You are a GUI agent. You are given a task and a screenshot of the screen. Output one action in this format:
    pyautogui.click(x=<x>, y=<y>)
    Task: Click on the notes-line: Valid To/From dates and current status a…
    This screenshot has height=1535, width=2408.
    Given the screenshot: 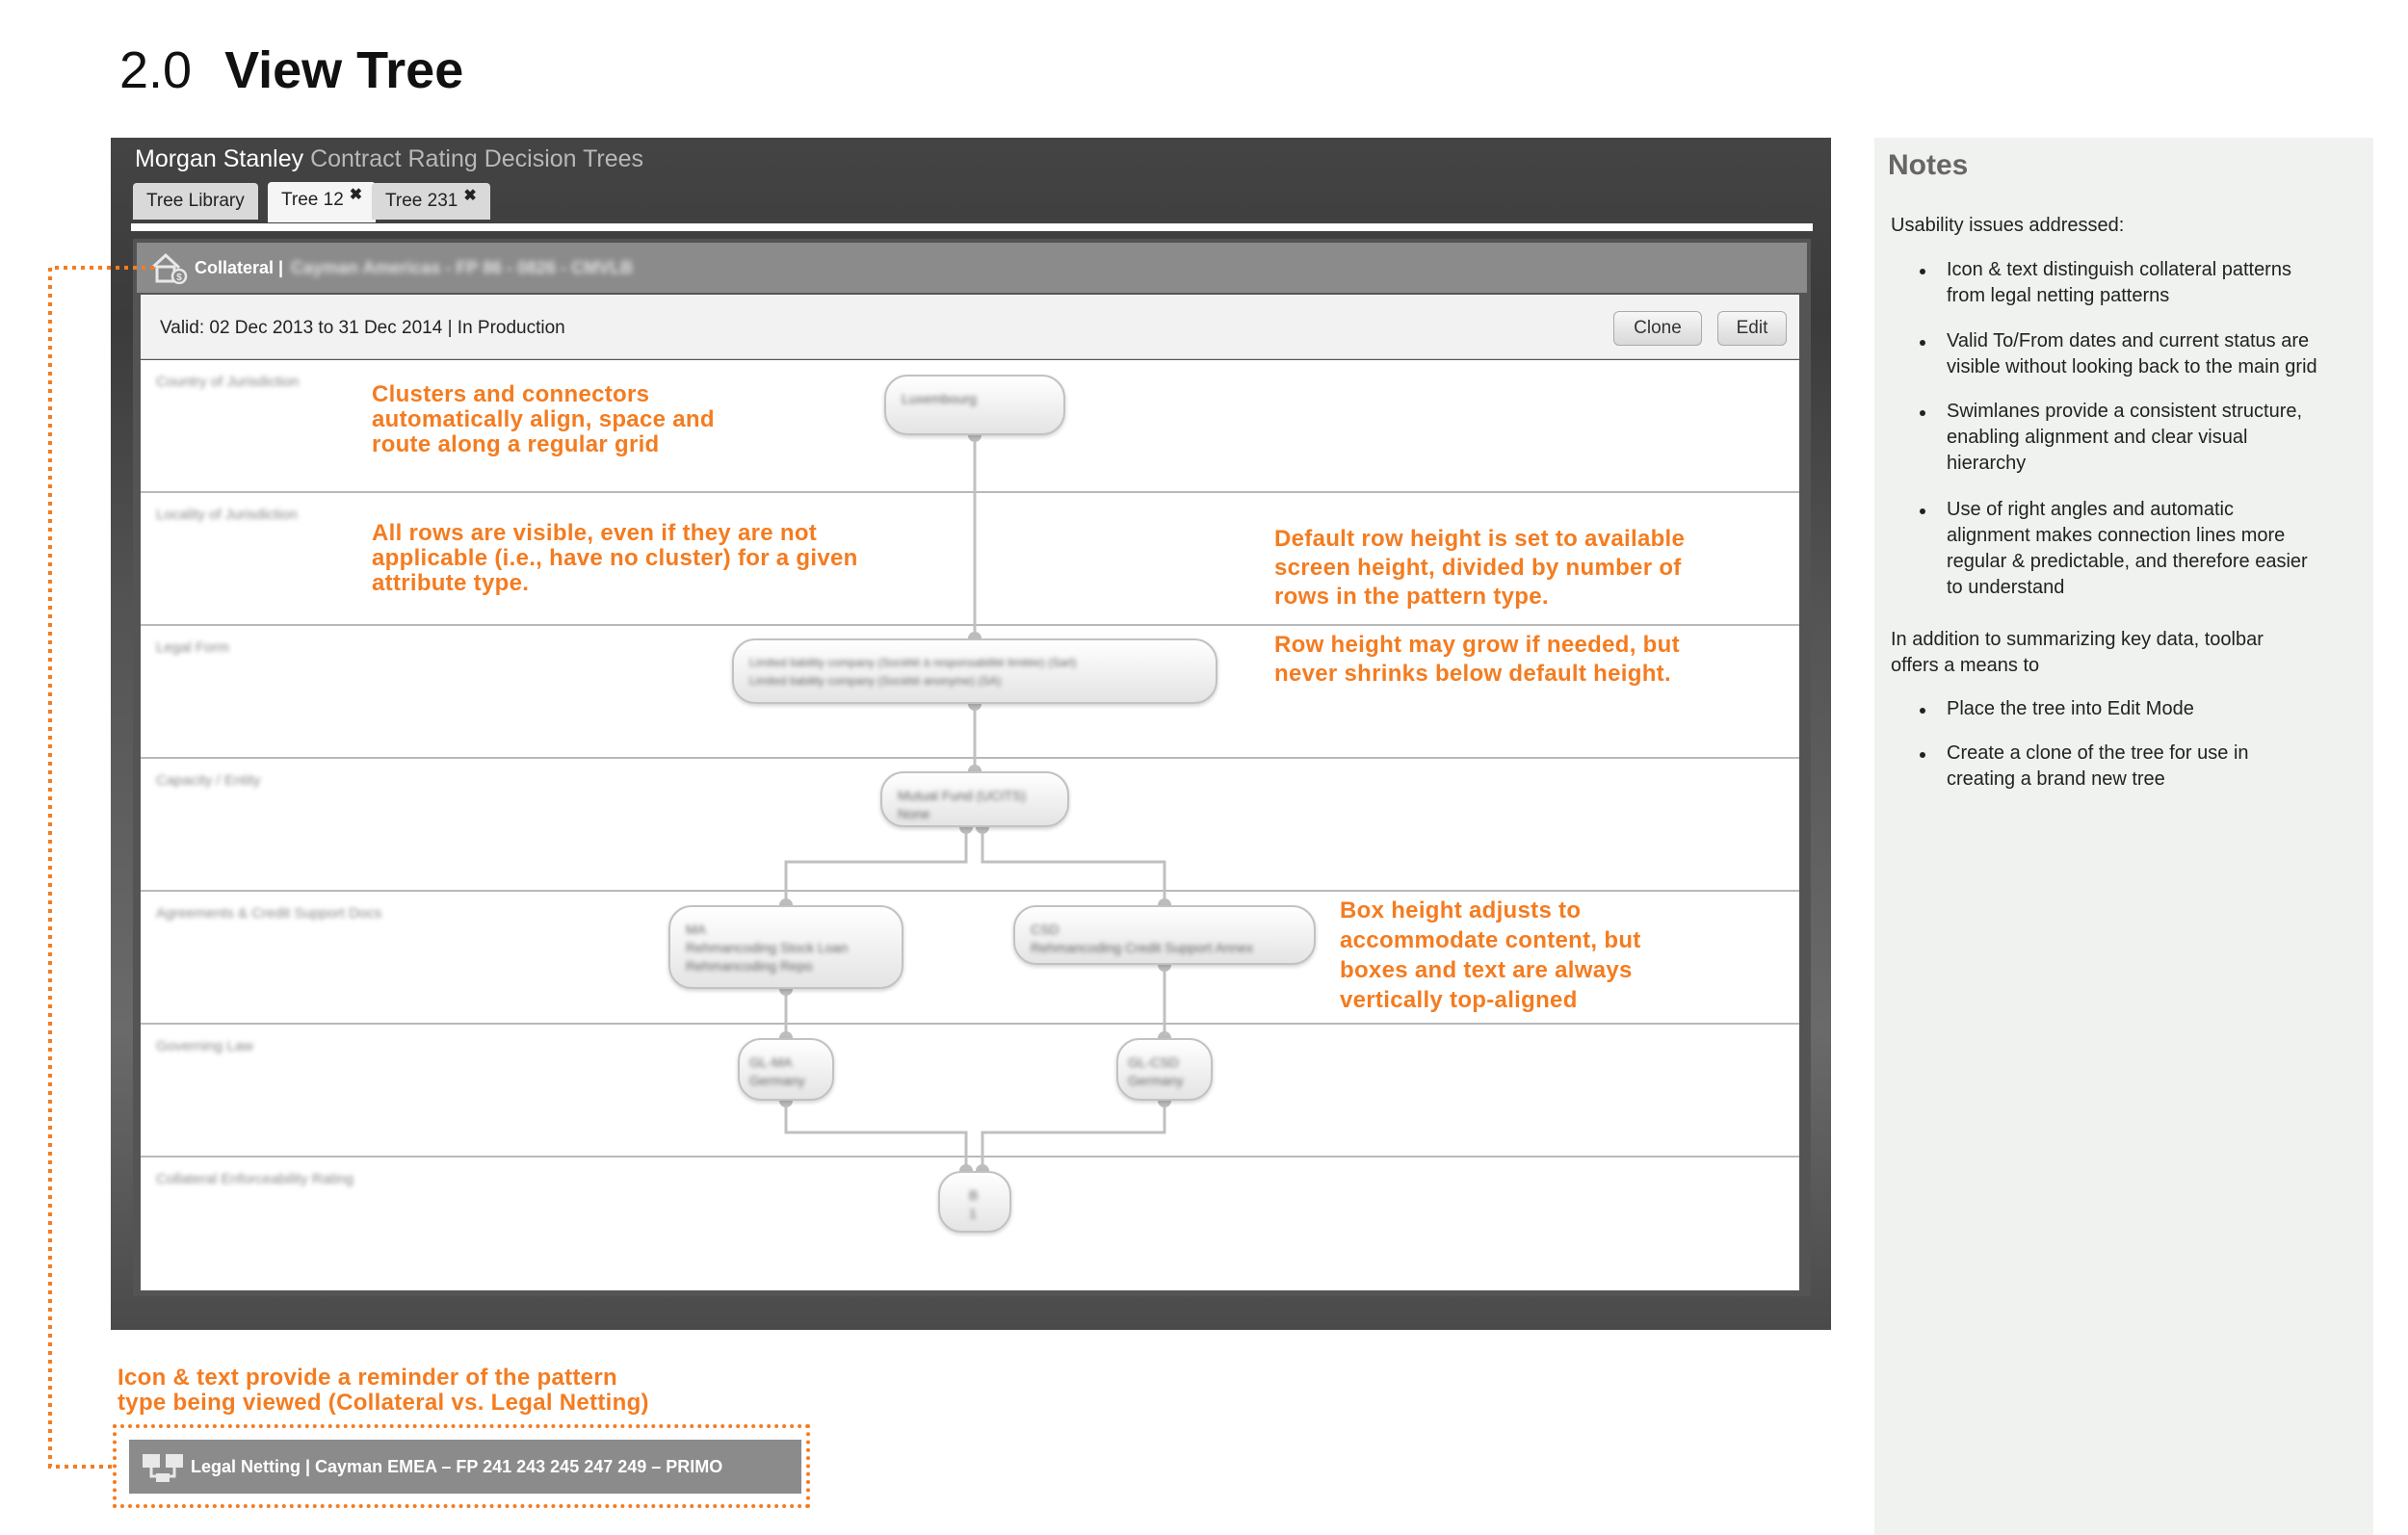 What is the action you would take?
    pyautogui.click(x=2128, y=340)
    